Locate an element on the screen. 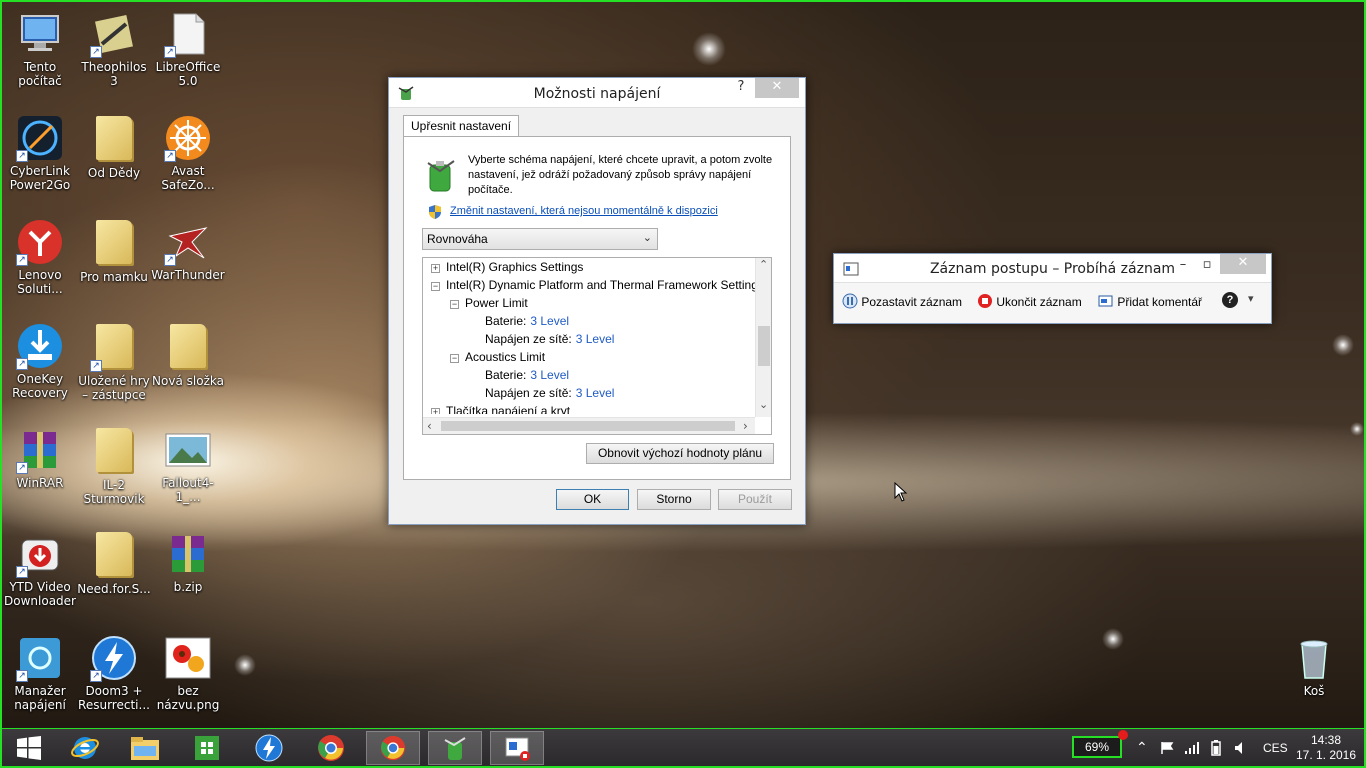 This screenshot has height=768, width=1366. steps-recorder-titlebar: Záznam postupu – Probíhá záznam – ▫ ✕ is located at coordinates (1052, 268).